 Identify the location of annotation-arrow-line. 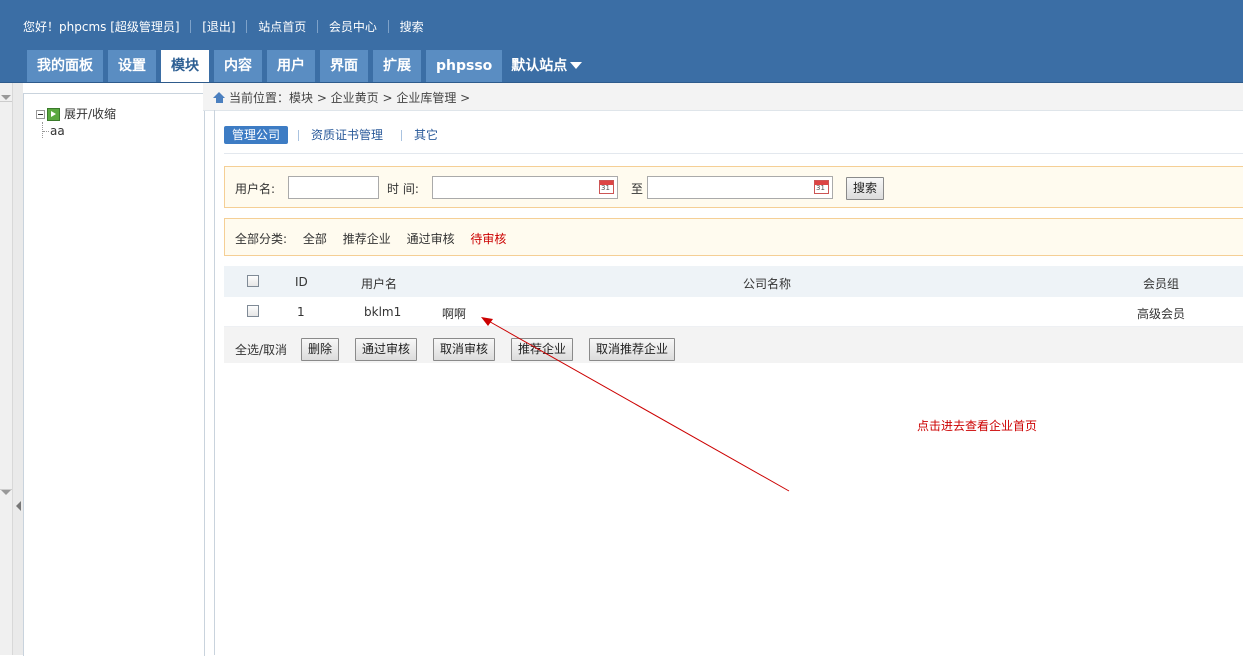
(637, 405).